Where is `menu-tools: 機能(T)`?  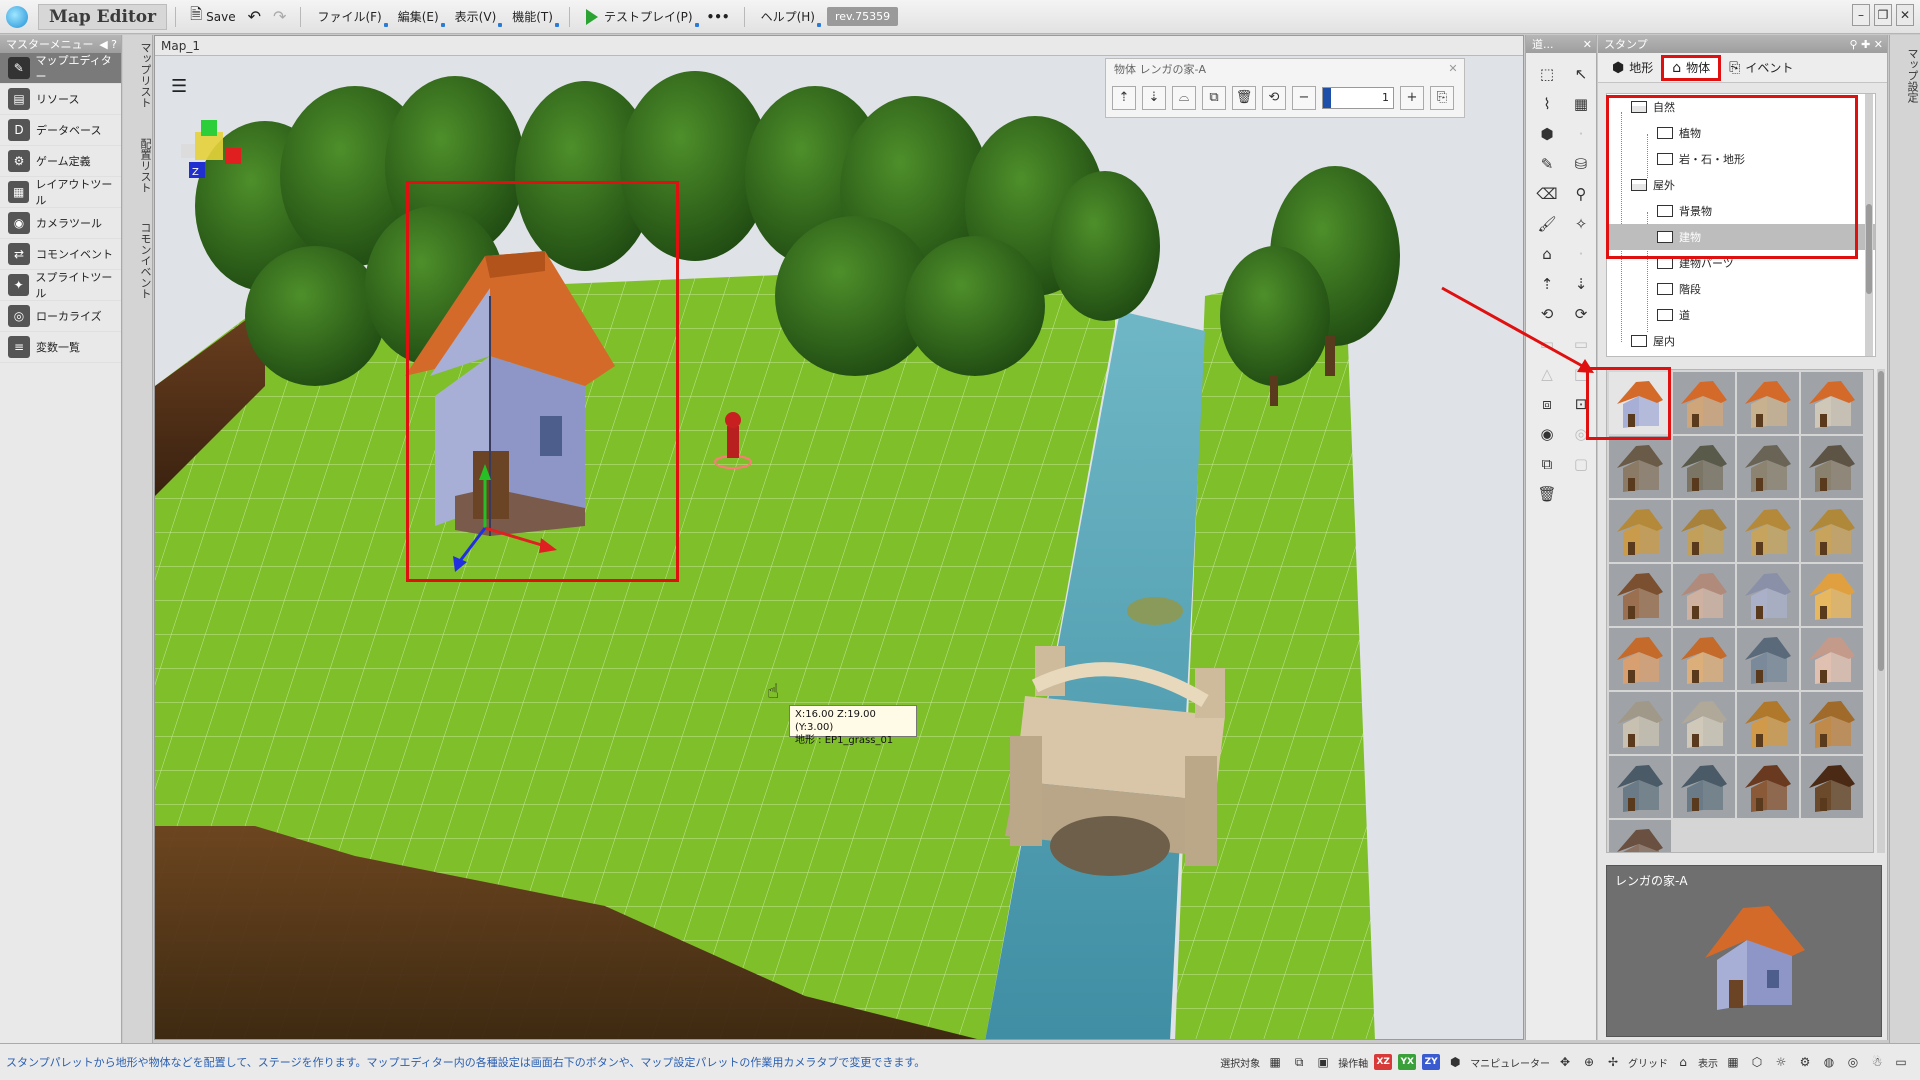
menu-tools: 機能(T) is located at coordinates (532, 17).